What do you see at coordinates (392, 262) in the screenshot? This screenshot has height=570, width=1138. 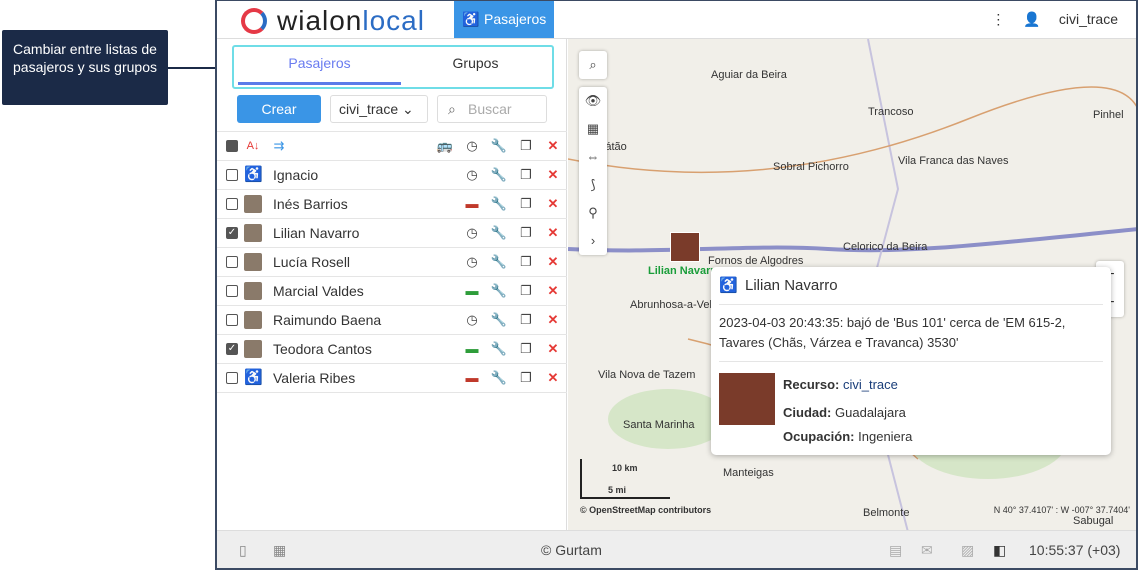 I see `passenger-row: Lucía Rosell ◷ 🔧 ❐ ✕` at bounding box center [392, 262].